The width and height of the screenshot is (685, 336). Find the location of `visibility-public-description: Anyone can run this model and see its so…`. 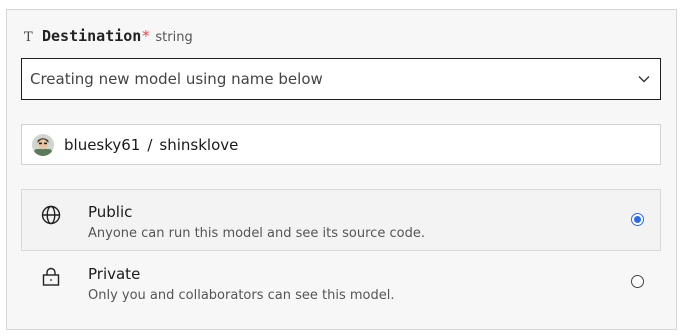

visibility-public-description: Anyone can run this model and see its so… is located at coordinates (256, 233).